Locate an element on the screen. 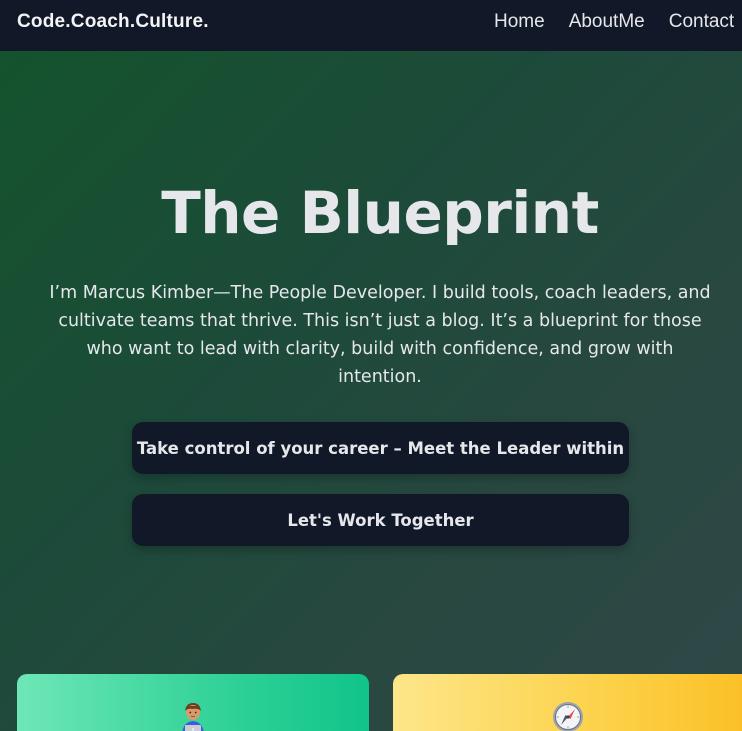 The height and width of the screenshot is (731, 742). work-together-button: Let's Work Together is located at coordinates (380, 520).